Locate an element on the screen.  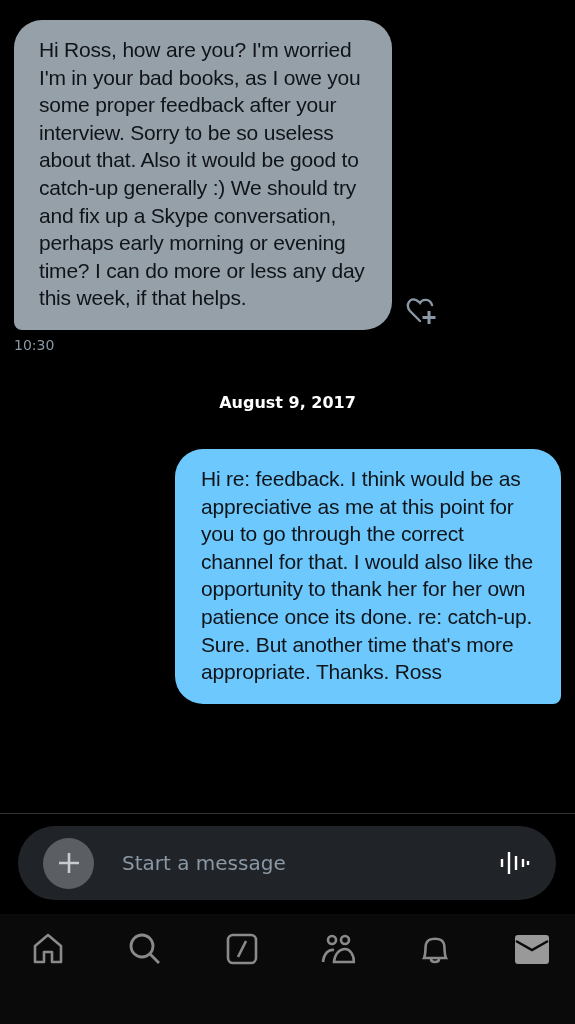
message-input: Start a message is located at coordinates (297, 863).